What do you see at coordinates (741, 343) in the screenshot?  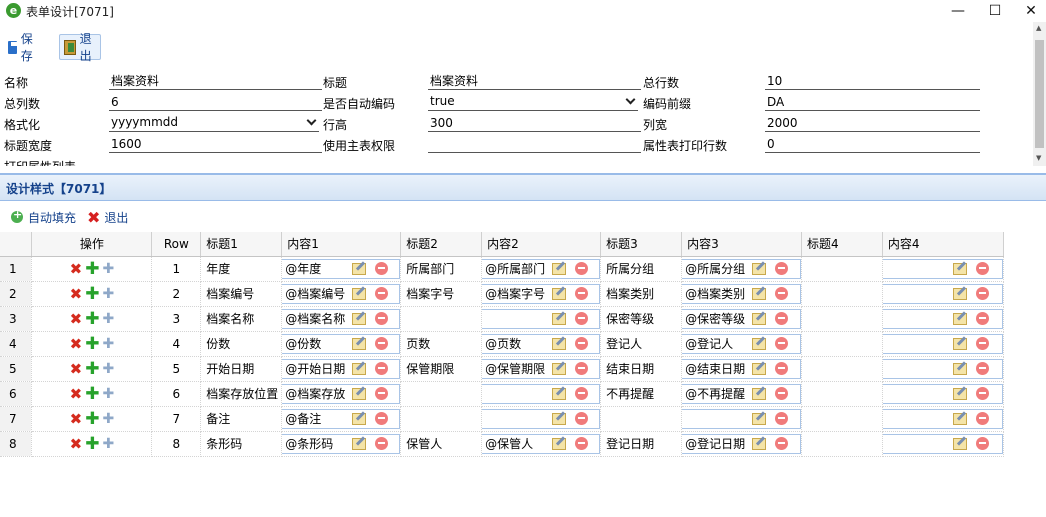 I see `content-input: @登记人` at bounding box center [741, 343].